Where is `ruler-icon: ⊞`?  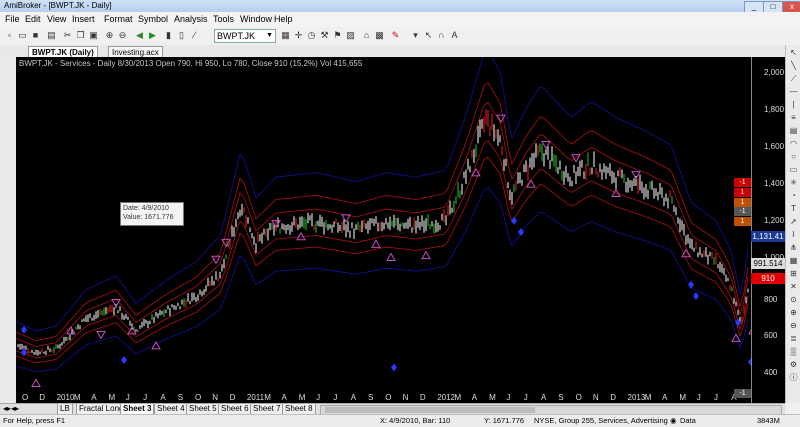 ruler-icon: ⊞ is located at coordinates (793, 274).